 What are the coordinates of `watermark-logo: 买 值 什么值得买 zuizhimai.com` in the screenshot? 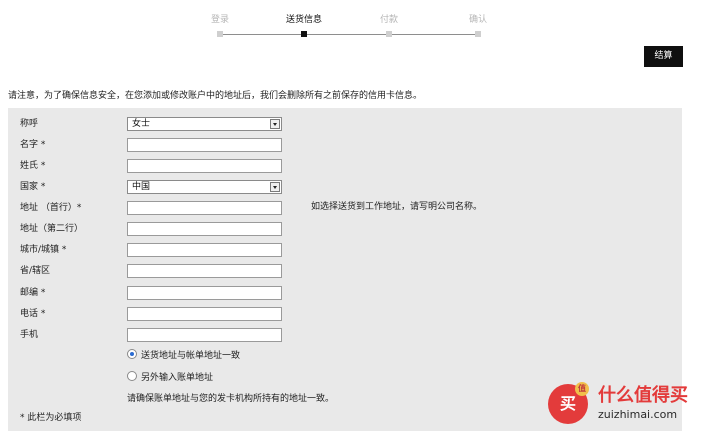 It's located at (623, 405).